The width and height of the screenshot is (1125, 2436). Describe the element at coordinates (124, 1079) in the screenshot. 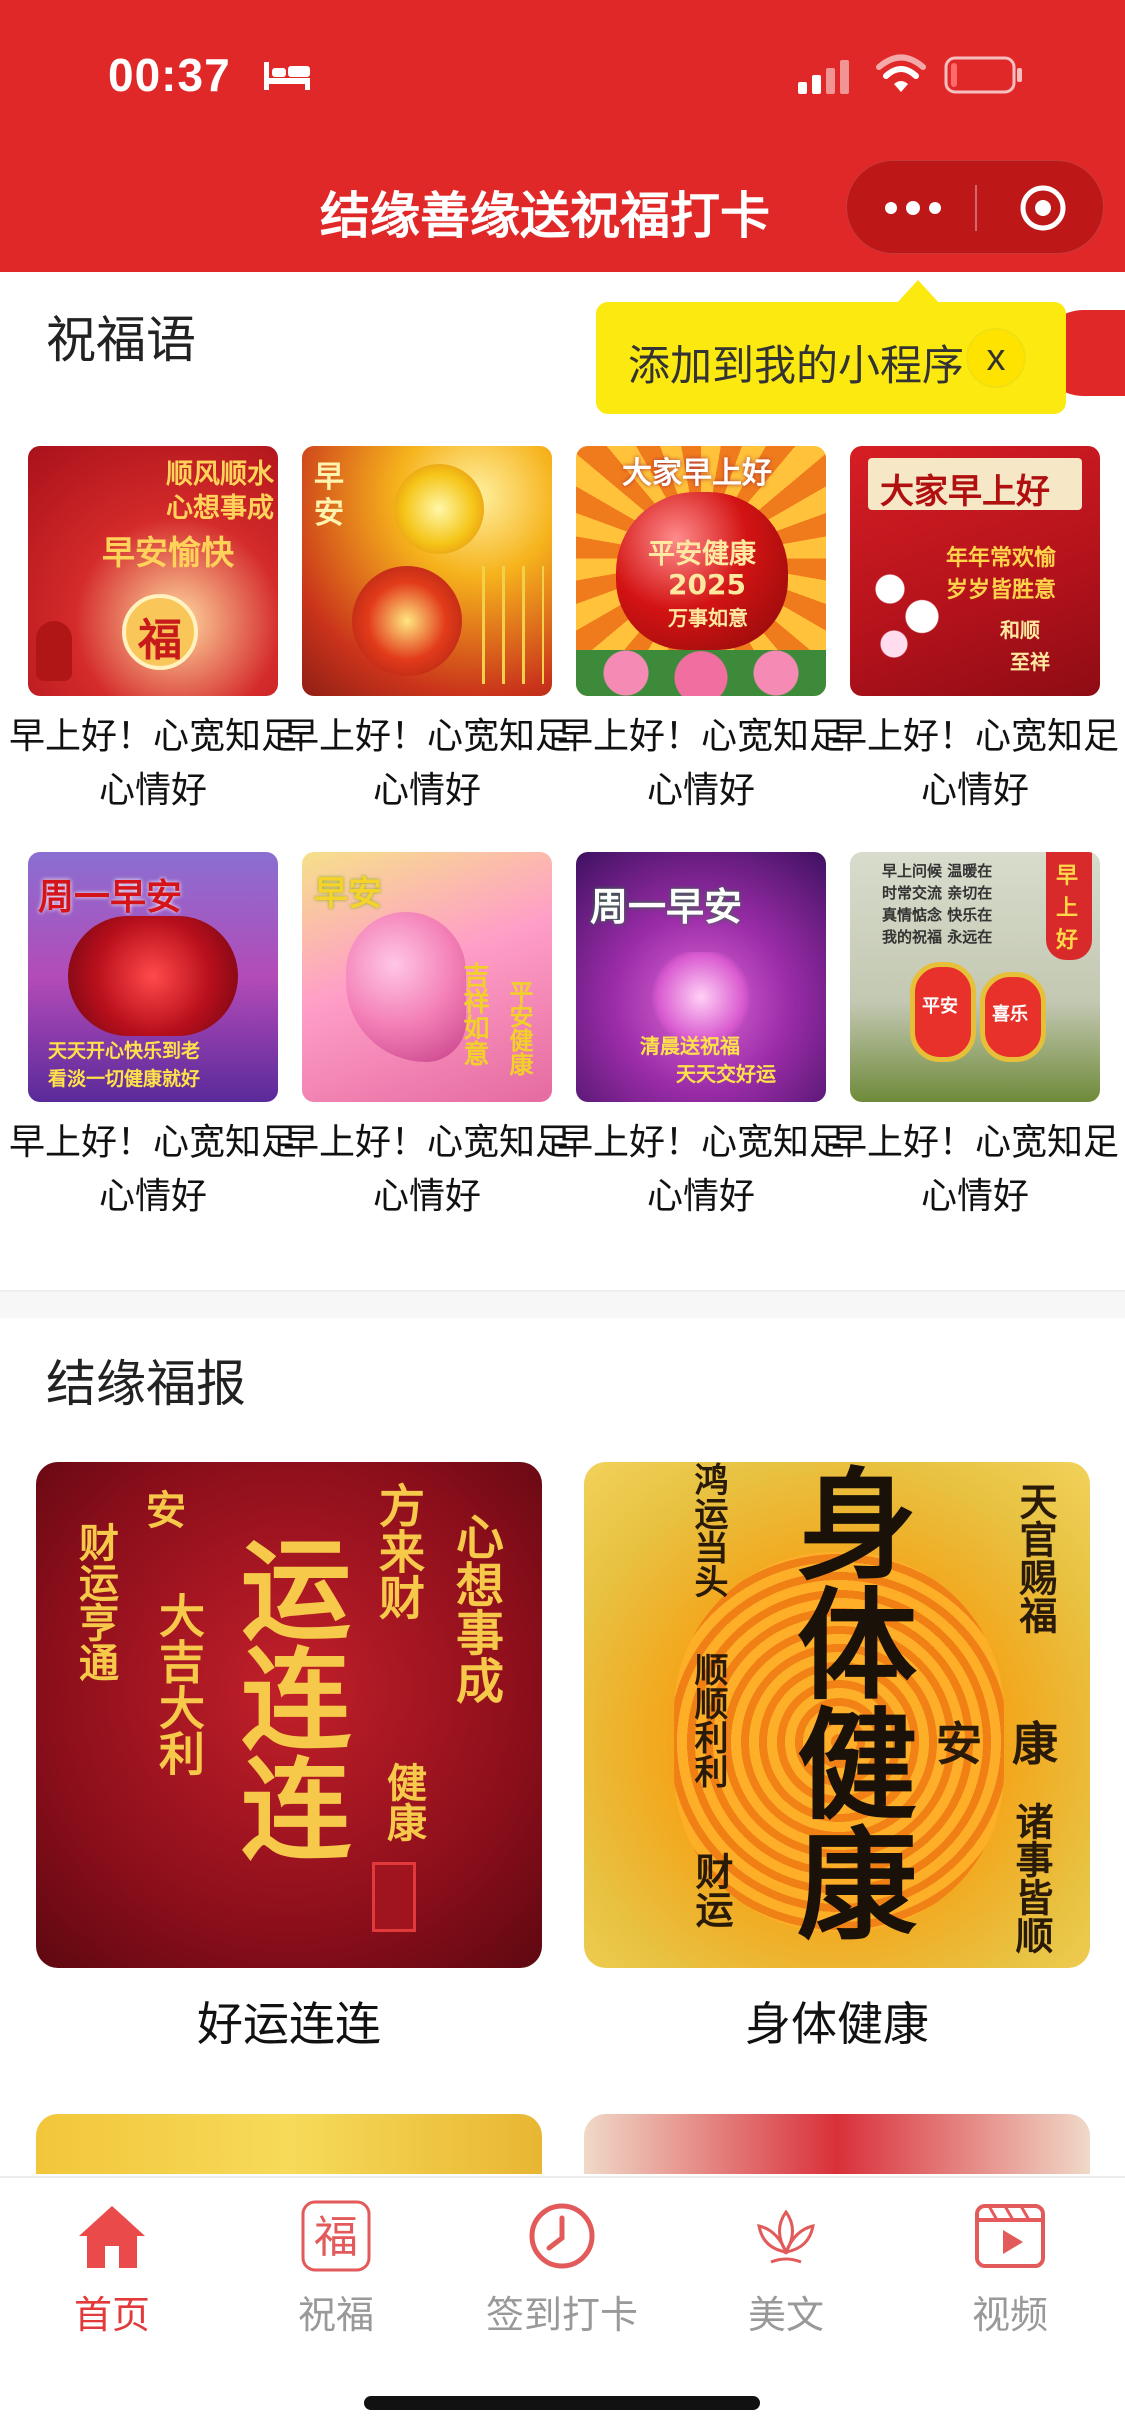

I see `image-text: 看淡一切健康就好` at that location.